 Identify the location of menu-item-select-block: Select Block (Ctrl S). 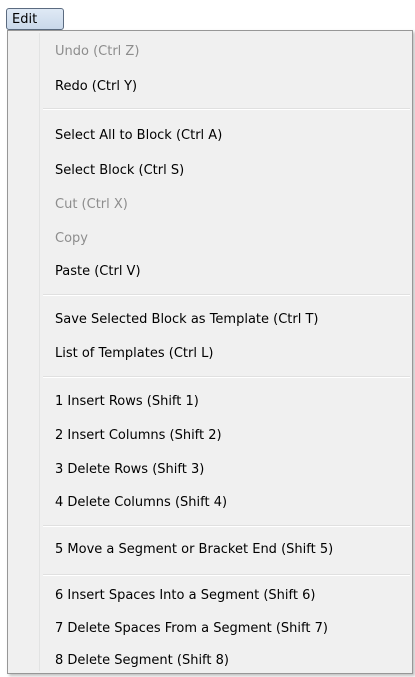
(119, 171).